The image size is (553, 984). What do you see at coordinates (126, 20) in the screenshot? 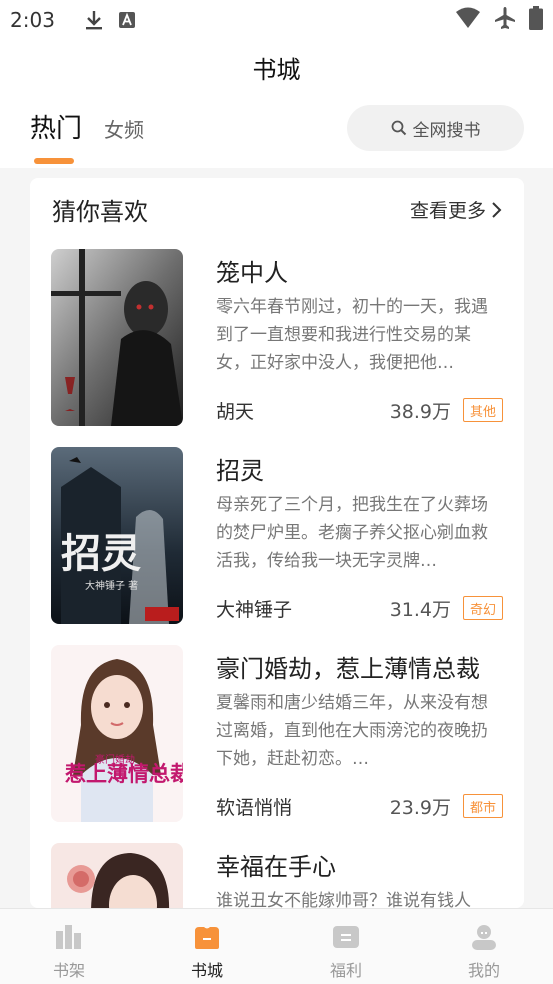
I see `app-notification-icon` at bounding box center [126, 20].